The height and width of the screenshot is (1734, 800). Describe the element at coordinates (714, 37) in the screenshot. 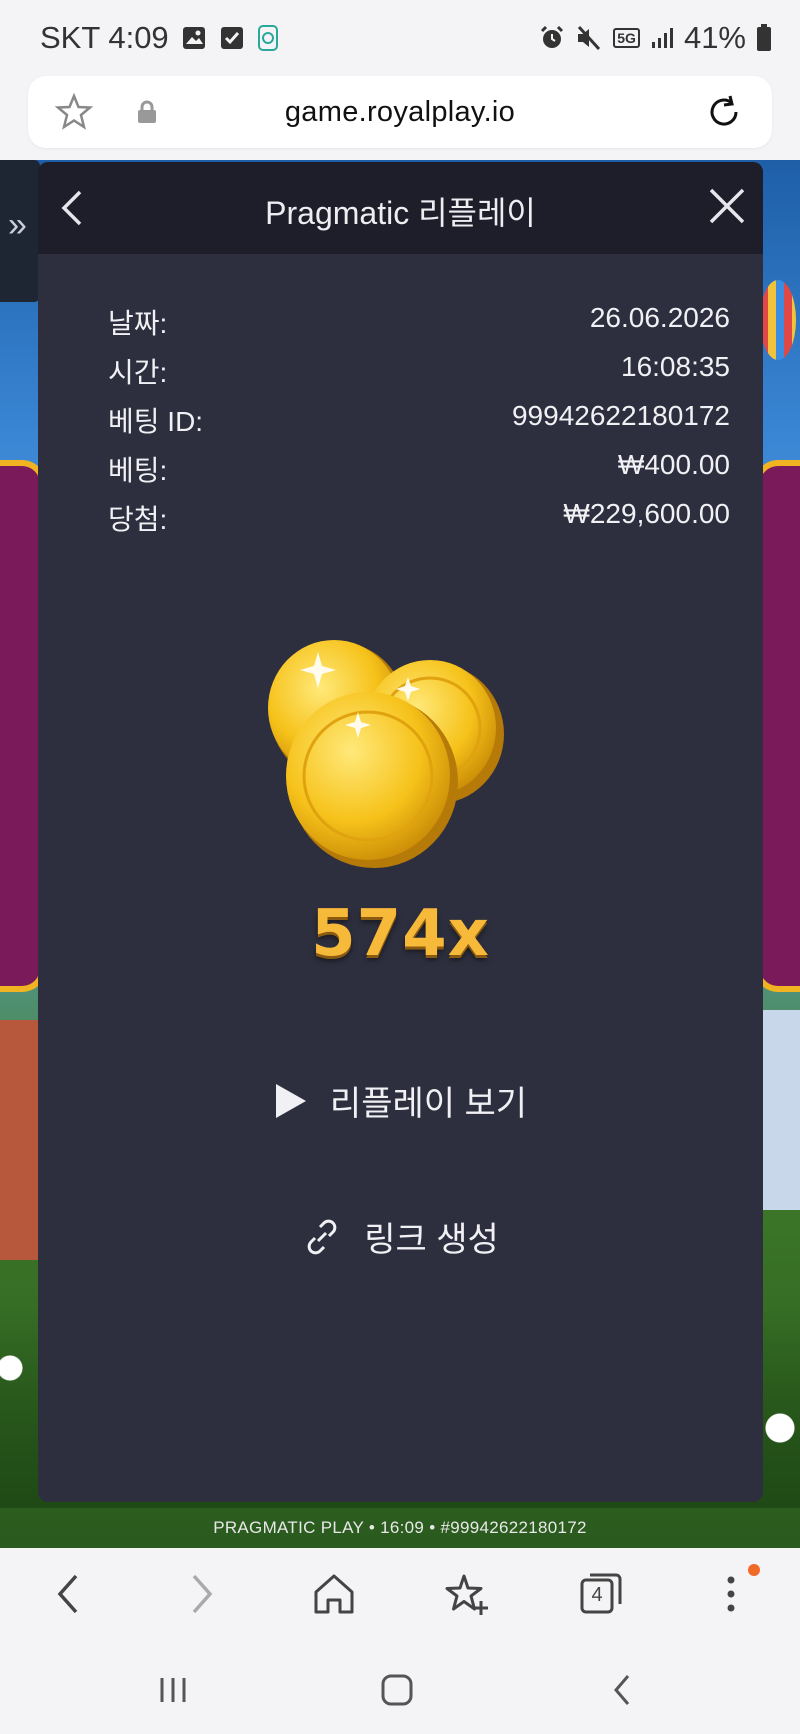

I see `battery-percent: 41%` at that location.